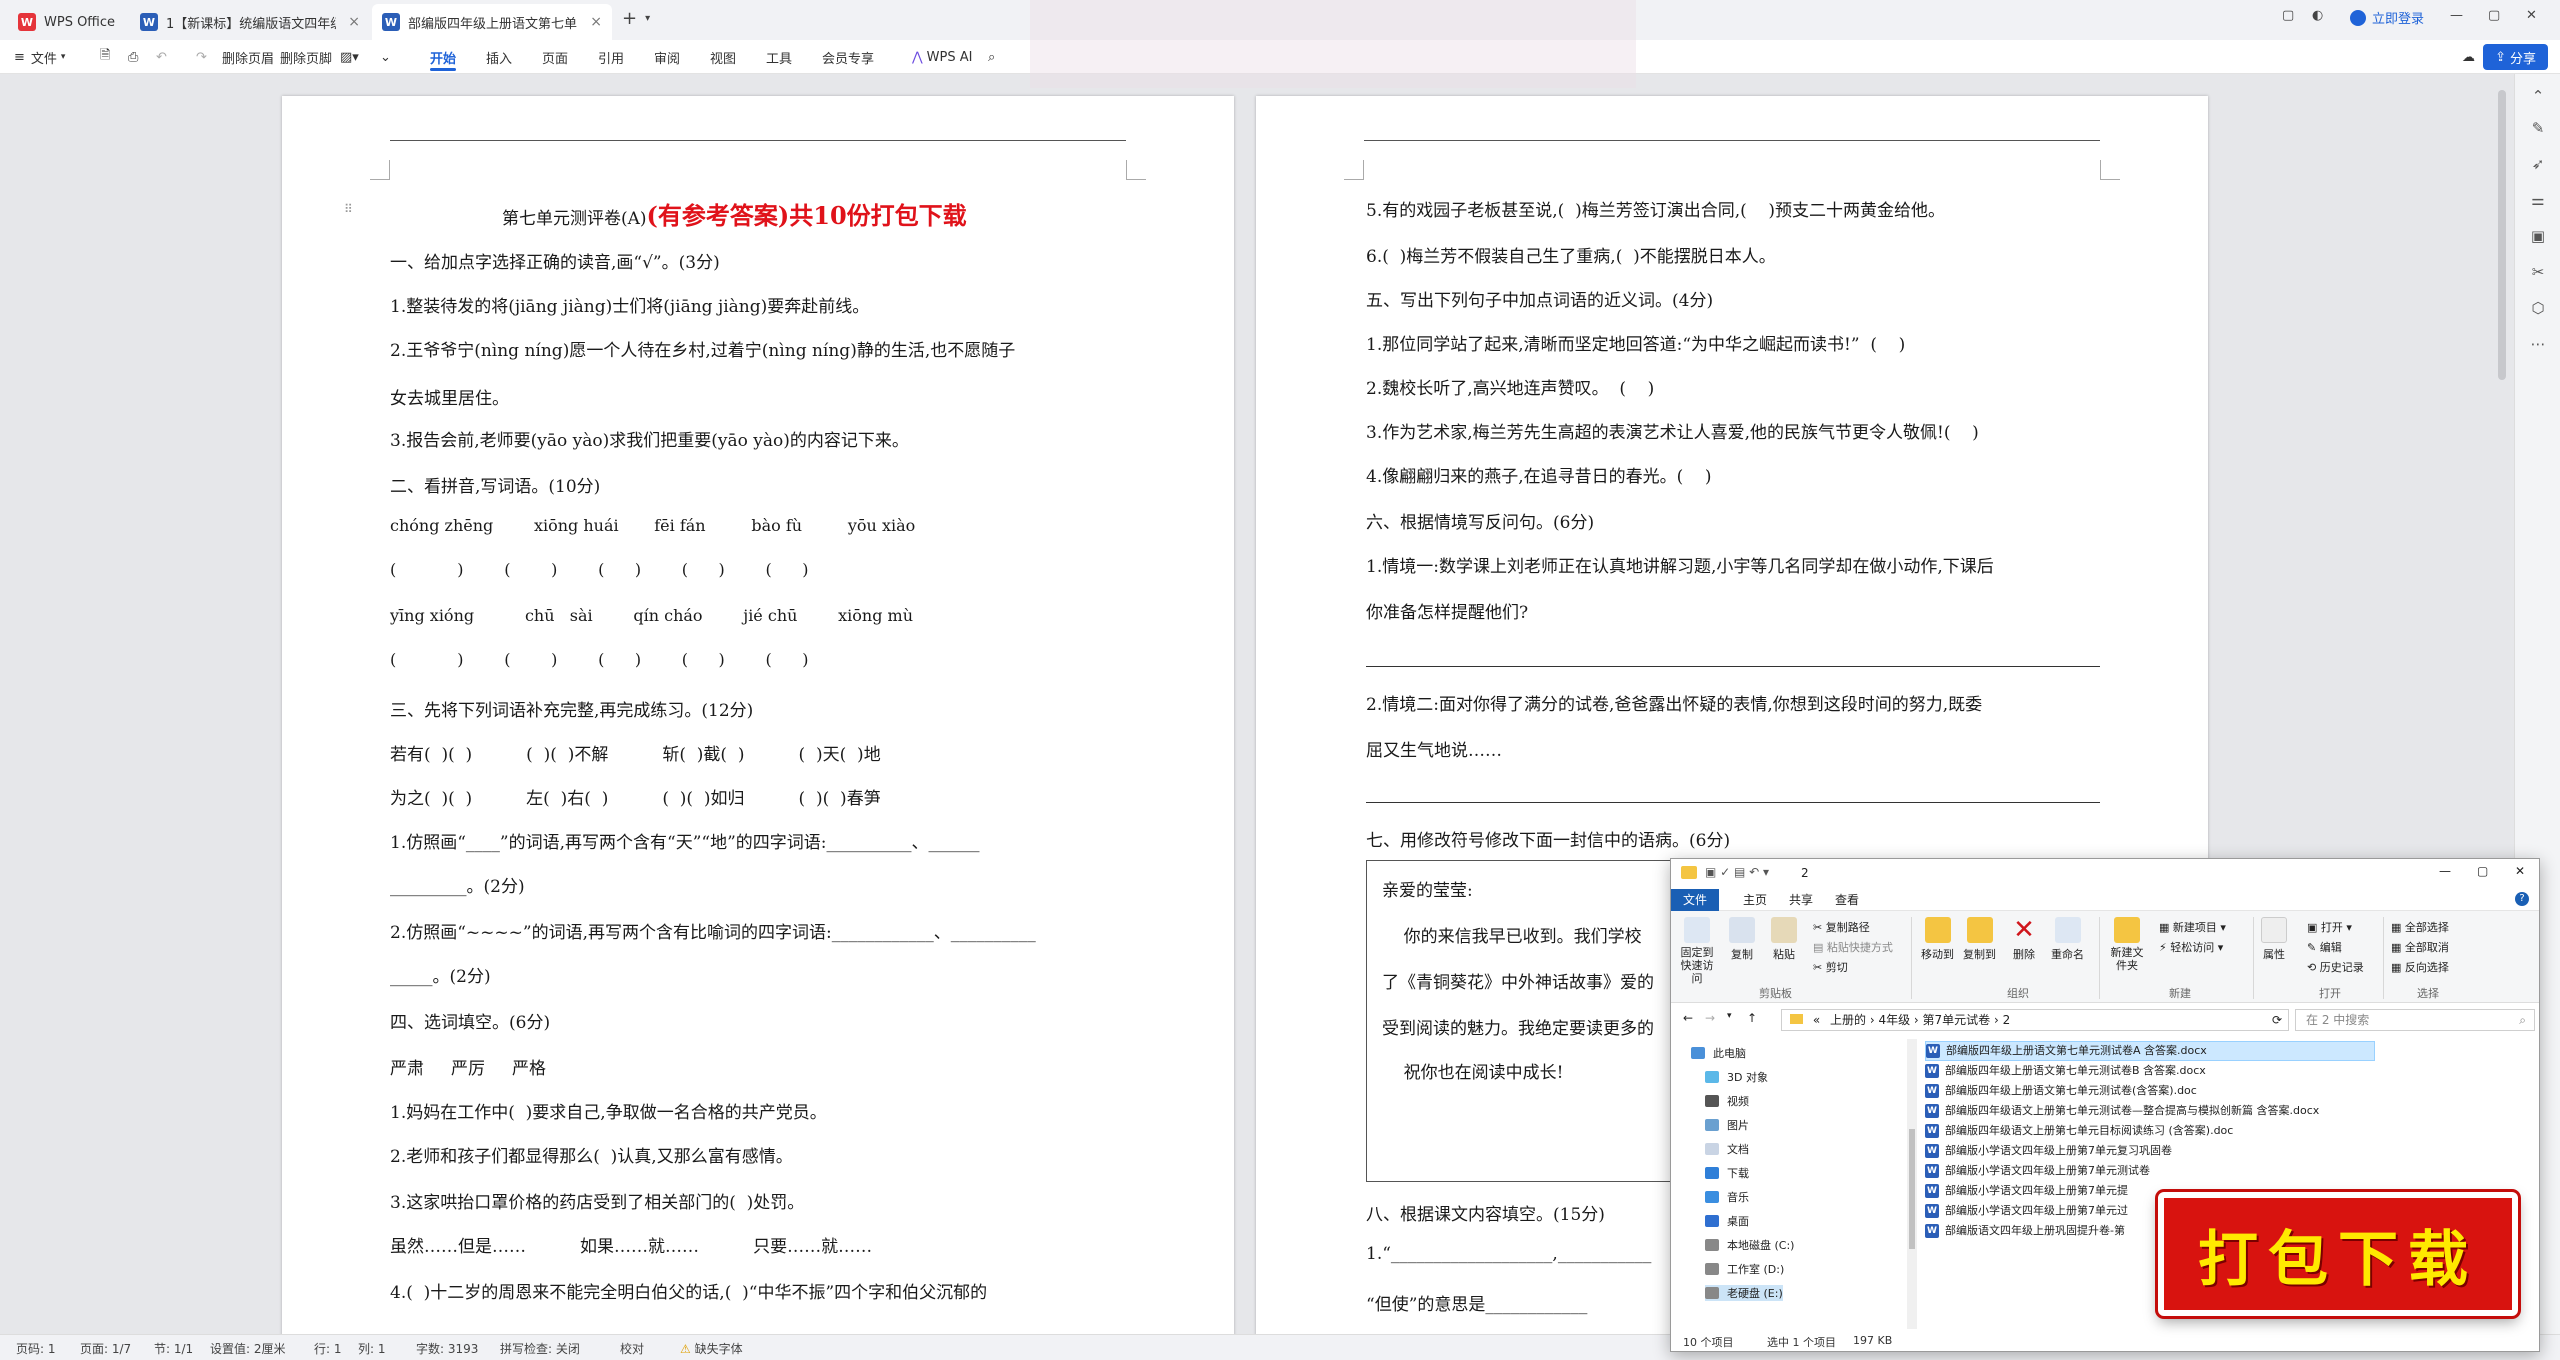 The height and width of the screenshot is (1360, 2560). Describe the element at coordinates (2288, 15) in the screenshot. I see `window-icon: ▢` at that location.